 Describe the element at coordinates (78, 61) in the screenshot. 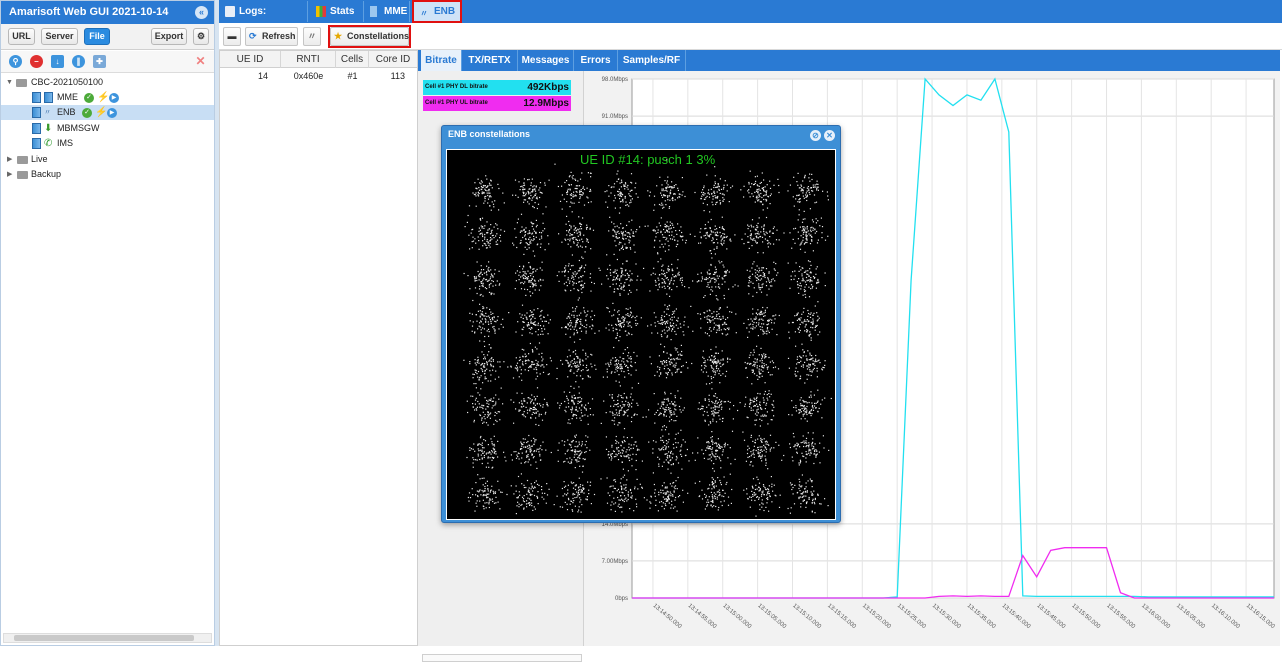

I see `pause-icon: ∥` at that location.